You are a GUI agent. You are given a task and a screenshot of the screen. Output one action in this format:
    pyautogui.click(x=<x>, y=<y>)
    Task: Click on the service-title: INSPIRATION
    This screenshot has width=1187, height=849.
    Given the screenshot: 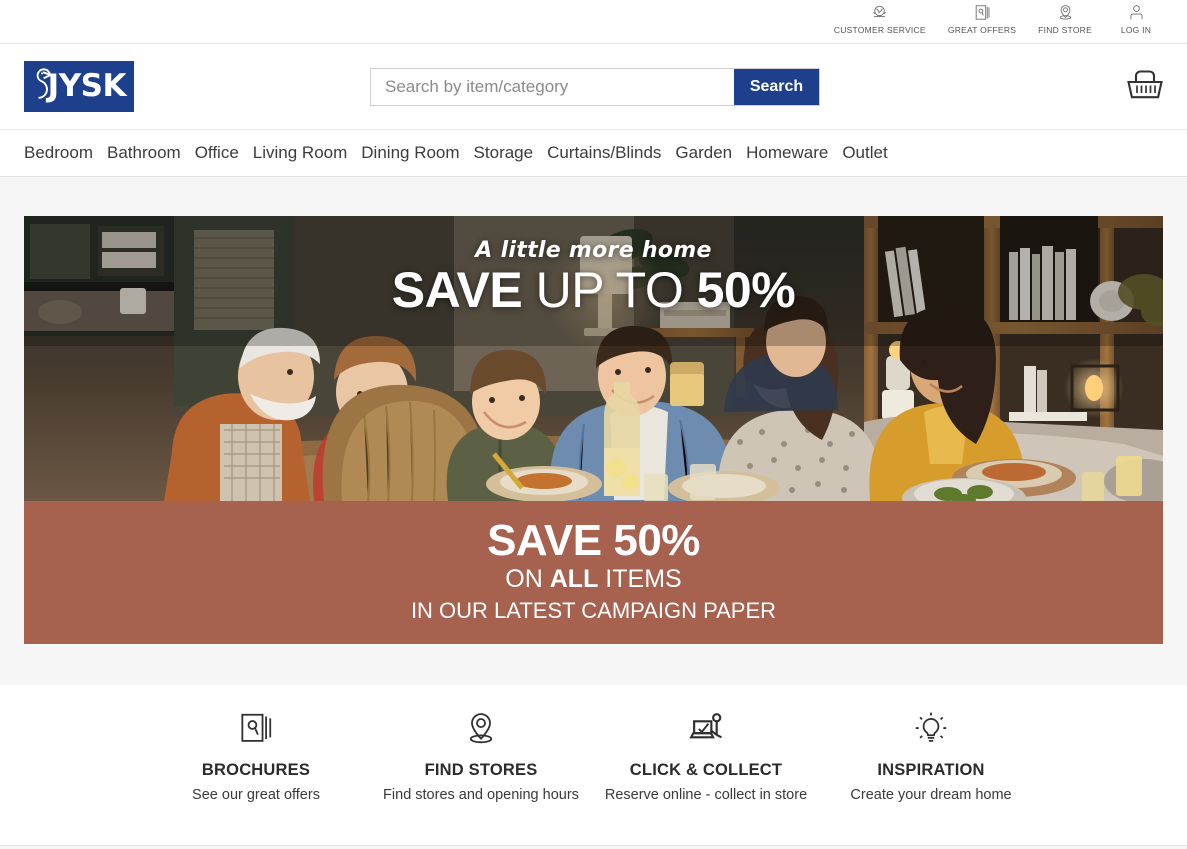 What is the action you would take?
    pyautogui.click(x=931, y=770)
    